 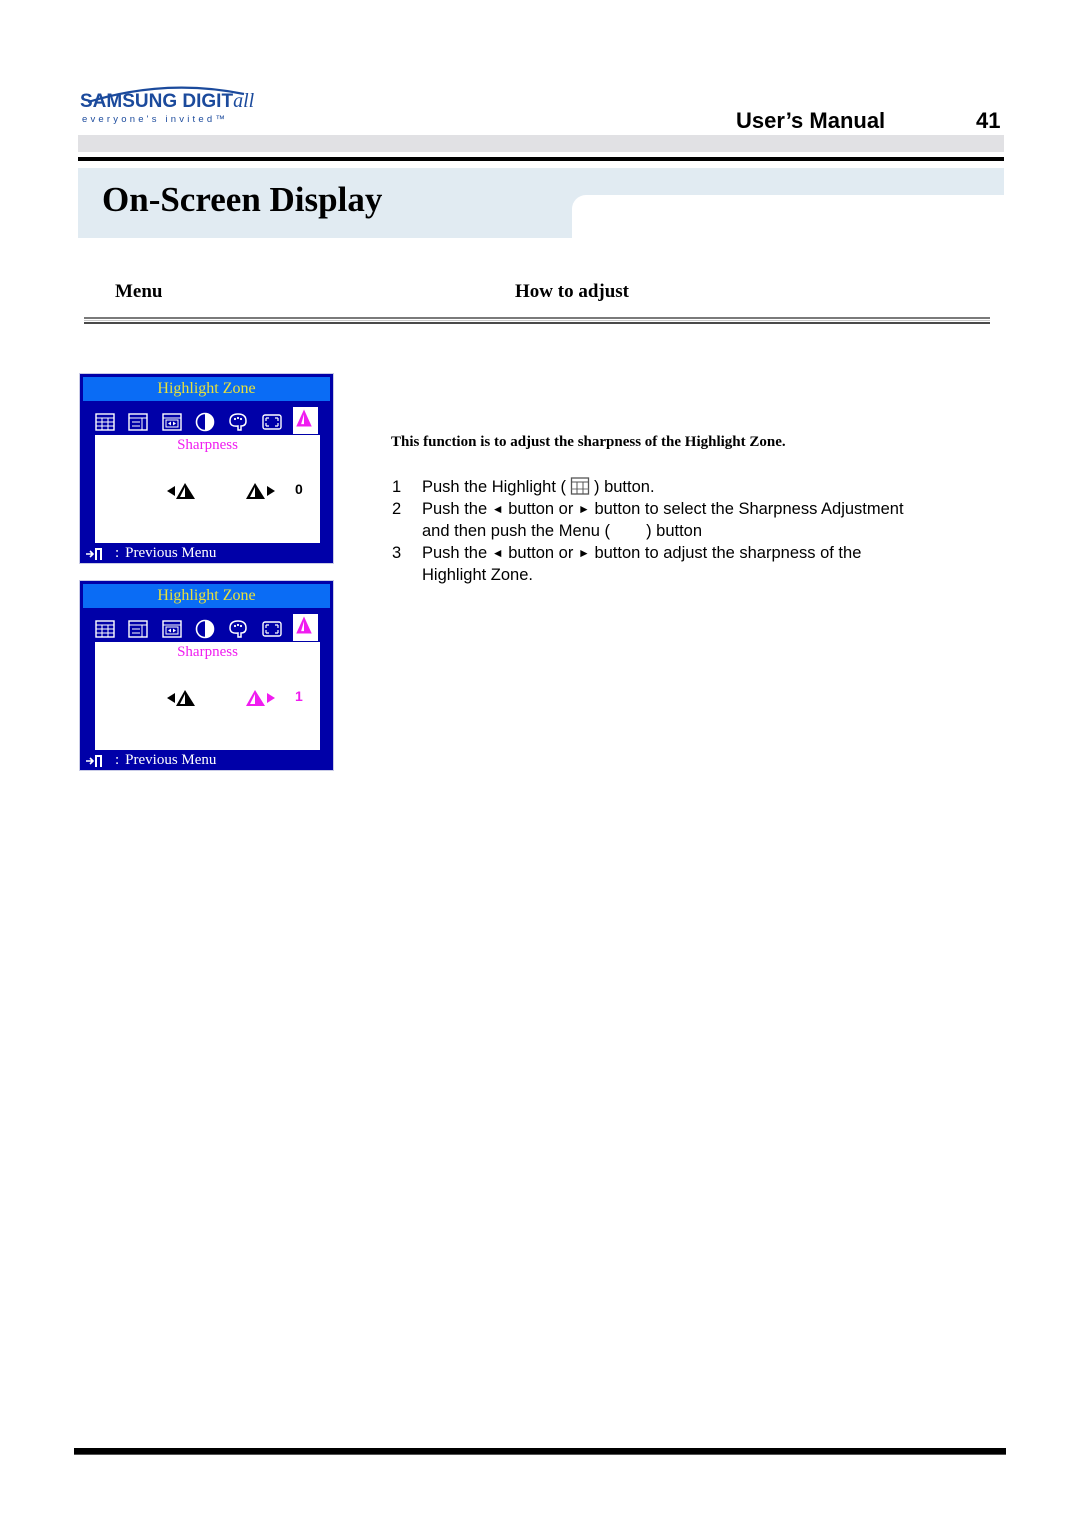 What do you see at coordinates (139, 291) in the screenshot?
I see `column-header-menu: Menu` at bounding box center [139, 291].